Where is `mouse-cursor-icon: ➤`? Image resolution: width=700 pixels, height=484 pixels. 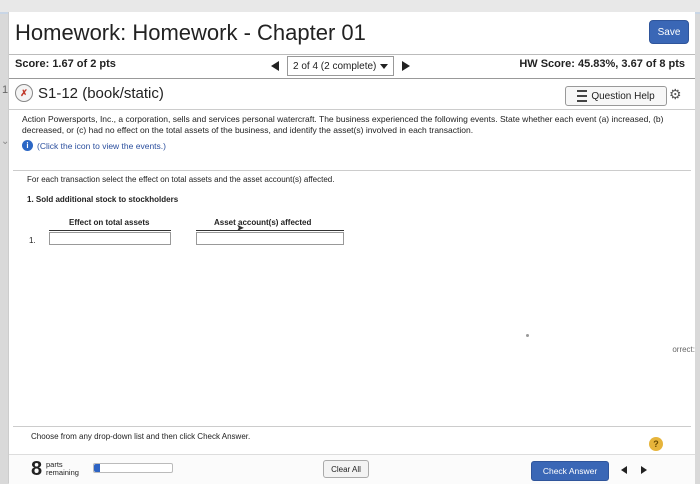 mouse-cursor-icon: ➤ is located at coordinates (240, 228).